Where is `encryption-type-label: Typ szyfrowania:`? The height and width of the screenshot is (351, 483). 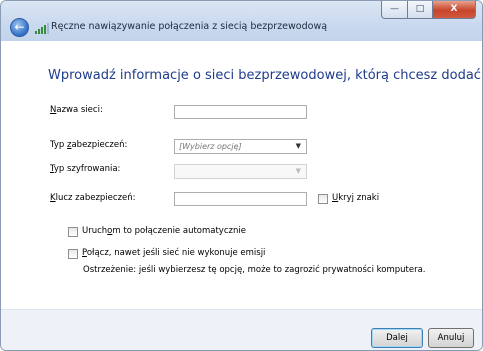 encryption-type-label: Typ szyfrowania: is located at coordinates (85, 169).